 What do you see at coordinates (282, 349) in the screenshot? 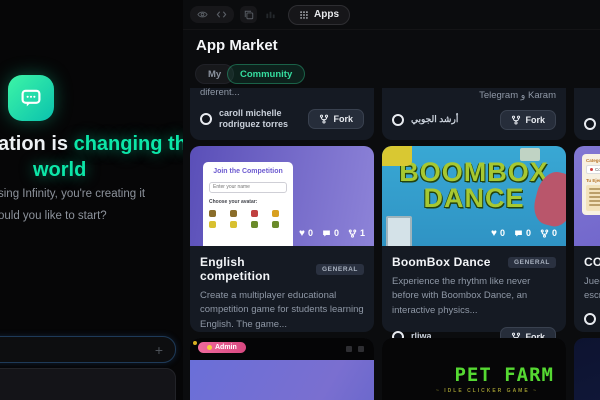
I see `preview-header: Admin` at bounding box center [282, 349].